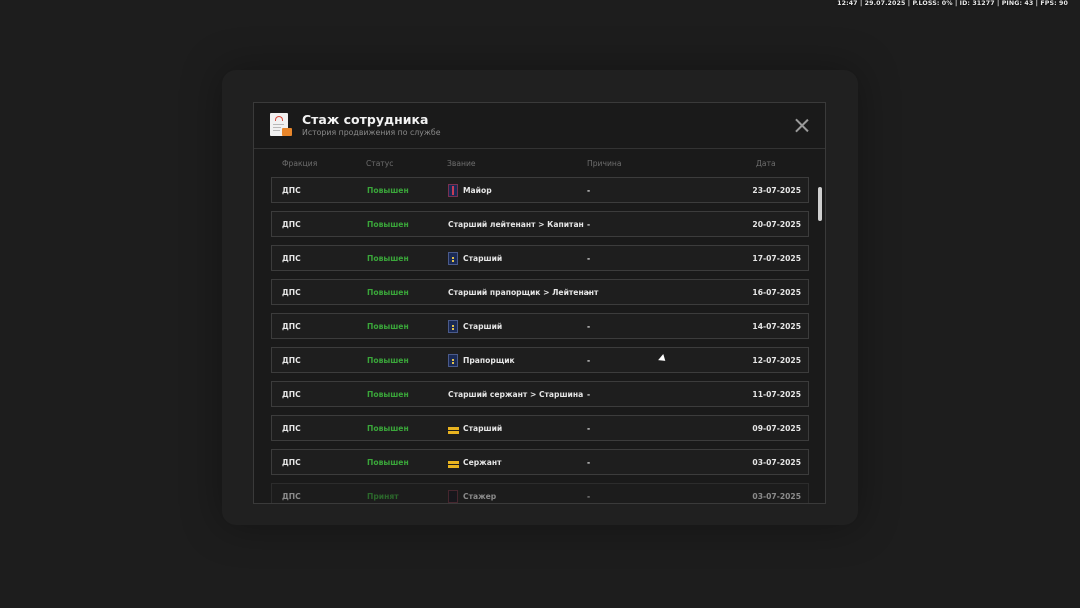 The height and width of the screenshot is (608, 1080). Describe the element at coordinates (540, 258) in the screenshot. I see `table-row: ДПС Повышен Старший - 17-07-2025` at that location.